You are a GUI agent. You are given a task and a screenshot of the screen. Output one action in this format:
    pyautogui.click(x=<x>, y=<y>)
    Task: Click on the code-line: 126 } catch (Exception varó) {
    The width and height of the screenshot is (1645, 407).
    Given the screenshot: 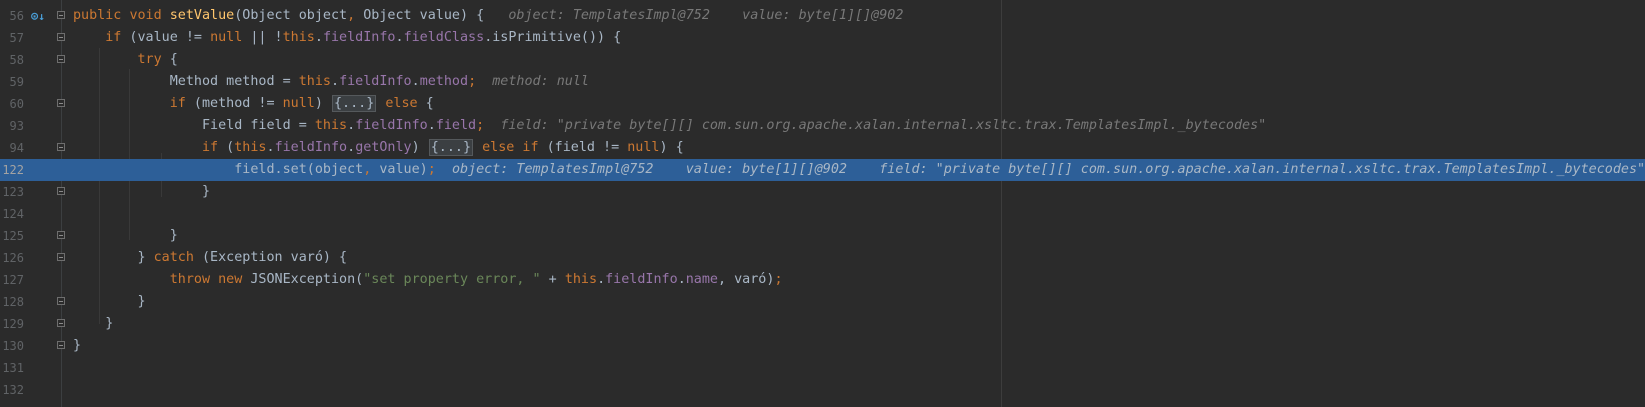 What is the action you would take?
    pyautogui.click(x=822, y=258)
    